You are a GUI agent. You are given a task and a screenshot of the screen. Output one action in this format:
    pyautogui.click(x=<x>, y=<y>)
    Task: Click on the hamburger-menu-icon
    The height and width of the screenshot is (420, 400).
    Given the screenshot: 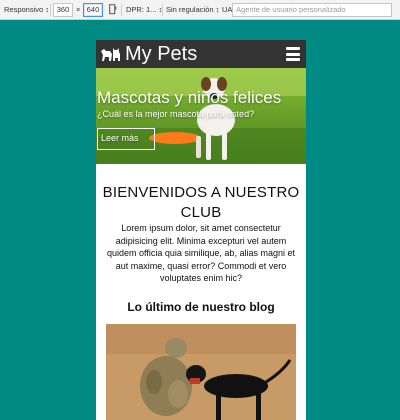 What is the action you would take?
    pyautogui.click(x=293, y=54)
    